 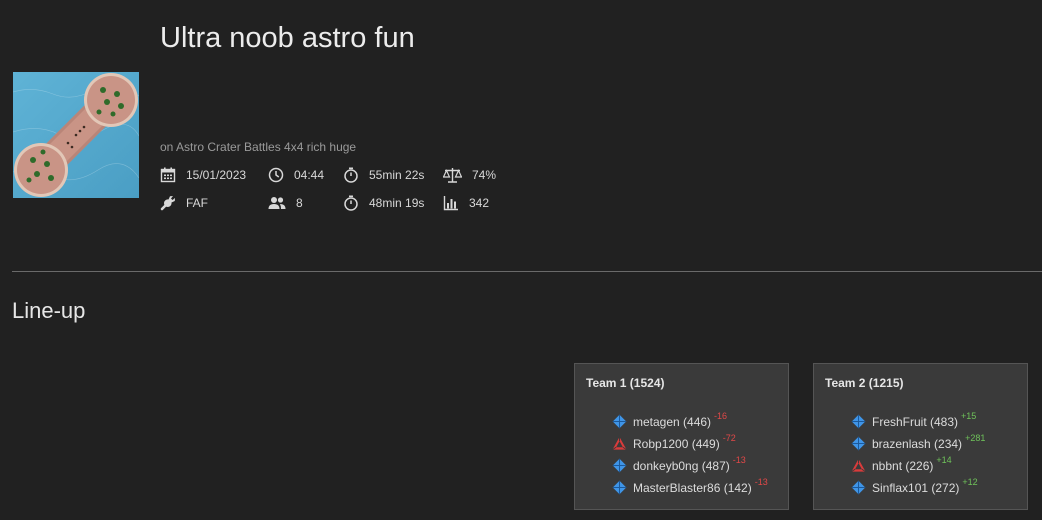 What do you see at coordinates (864, 383) in the screenshot?
I see `team-2-header: Team 2 (1215)` at bounding box center [864, 383].